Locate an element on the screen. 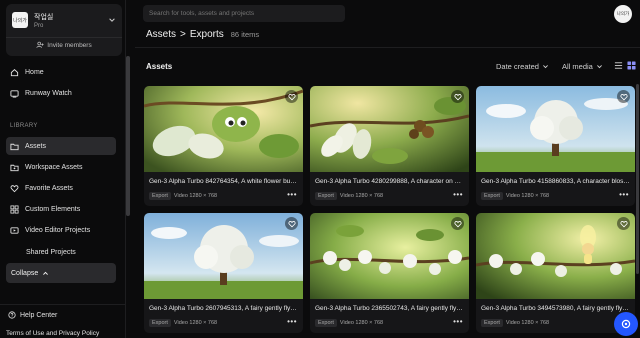  sidebar-scrollbar is located at coordinates (128, 136).